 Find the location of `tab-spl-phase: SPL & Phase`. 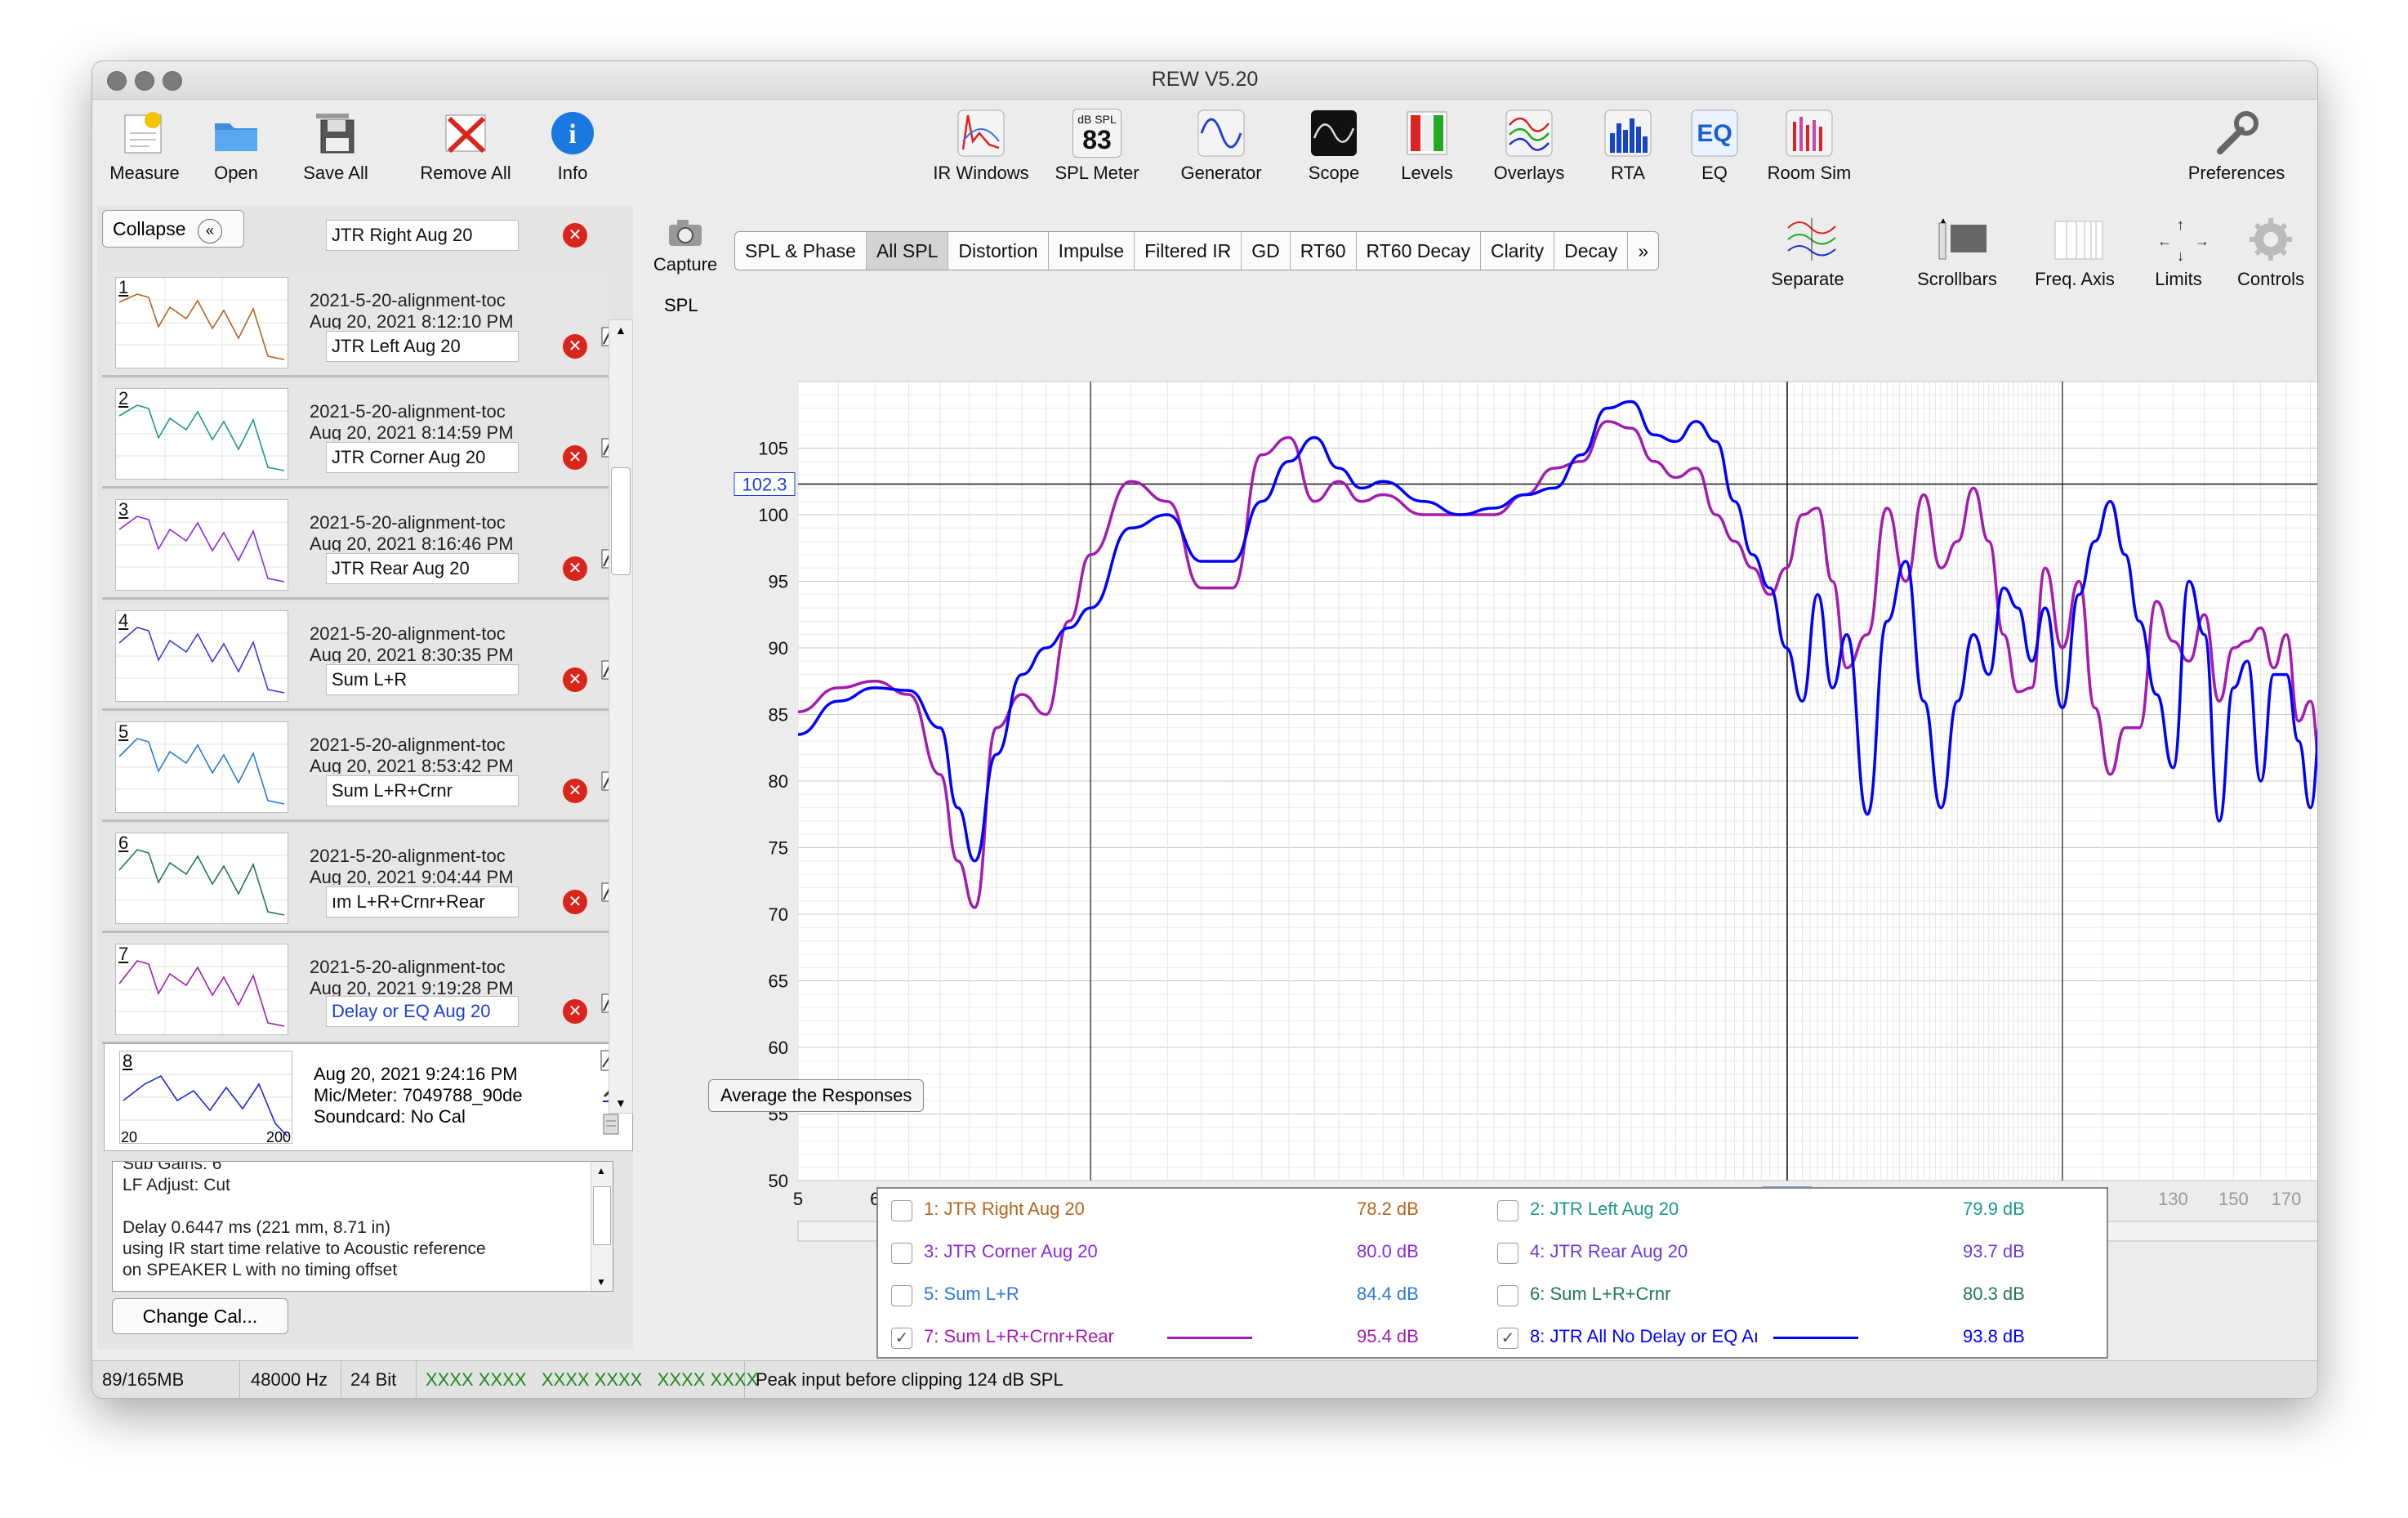

tab-spl-phase: SPL & Phase is located at coordinates (801, 251).